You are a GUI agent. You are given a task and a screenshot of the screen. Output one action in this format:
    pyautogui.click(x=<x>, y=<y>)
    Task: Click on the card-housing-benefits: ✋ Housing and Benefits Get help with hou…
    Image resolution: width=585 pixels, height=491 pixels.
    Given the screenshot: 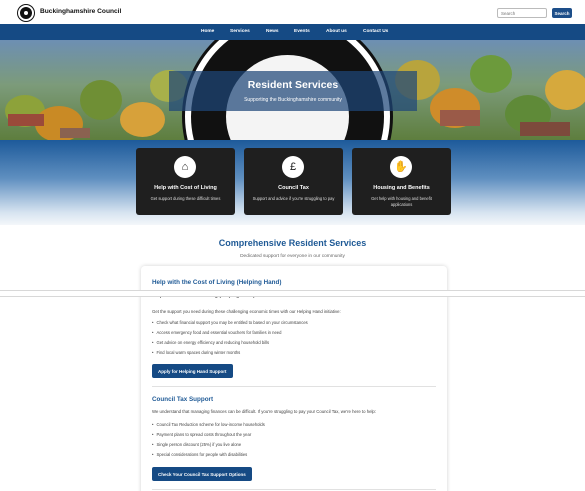 What is the action you would take?
    pyautogui.click(x=401, y=181)
    